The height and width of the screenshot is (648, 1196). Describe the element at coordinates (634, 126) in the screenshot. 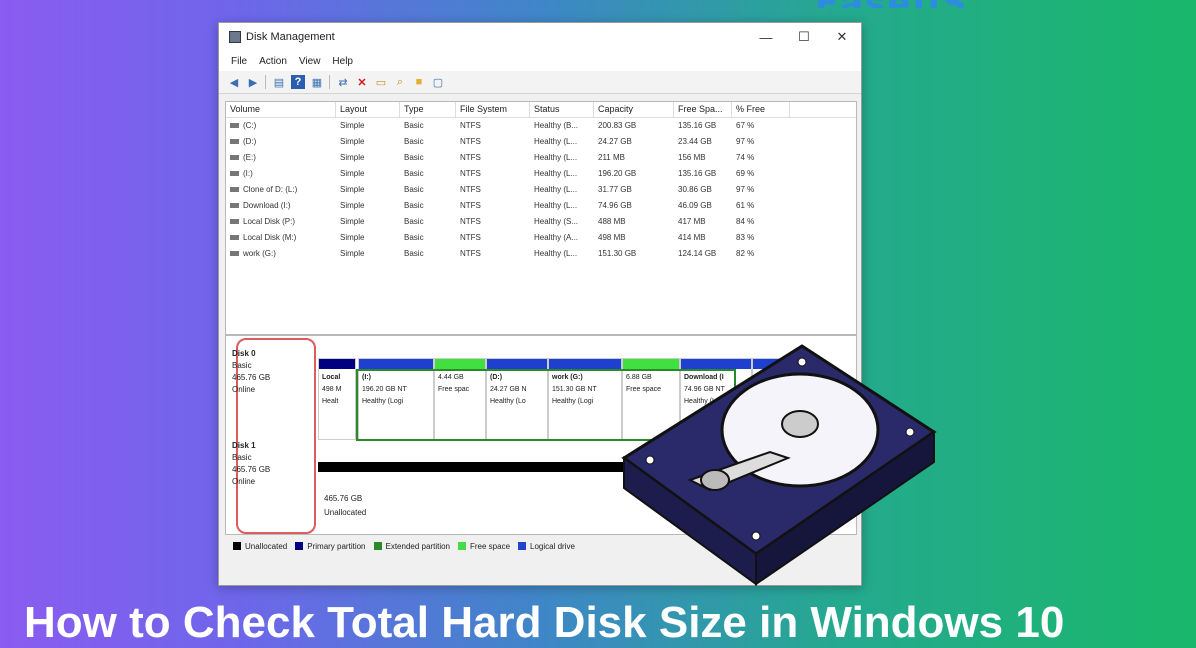

I see `table-cell: 200.83 GB` at that location.